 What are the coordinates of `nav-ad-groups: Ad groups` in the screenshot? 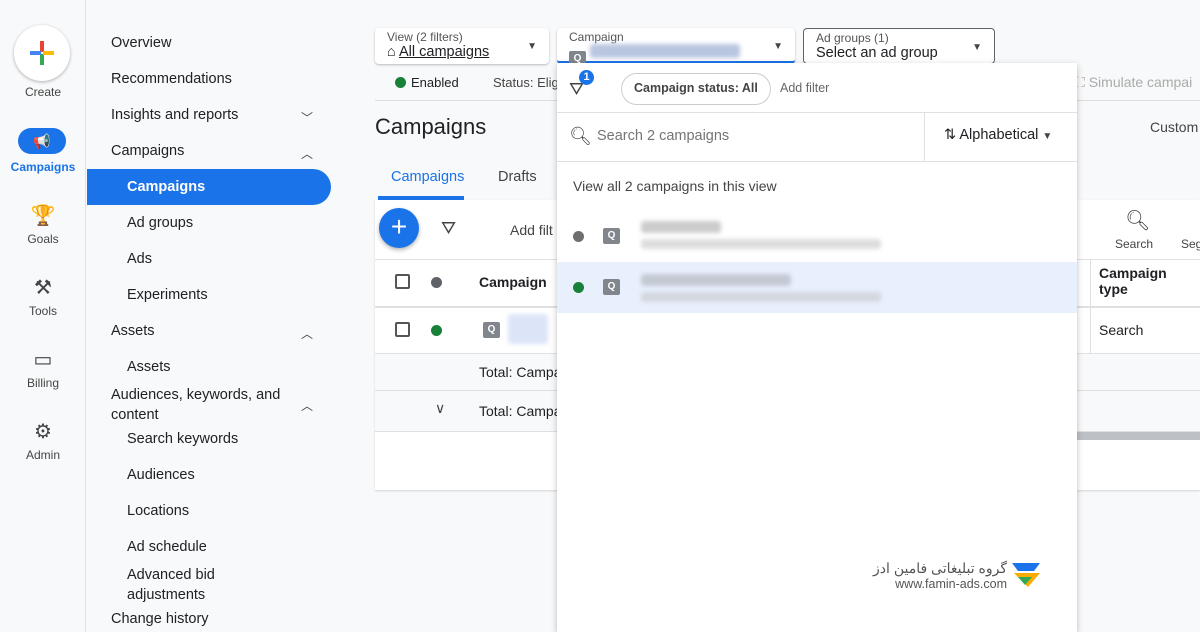 It's located at (160, 223).